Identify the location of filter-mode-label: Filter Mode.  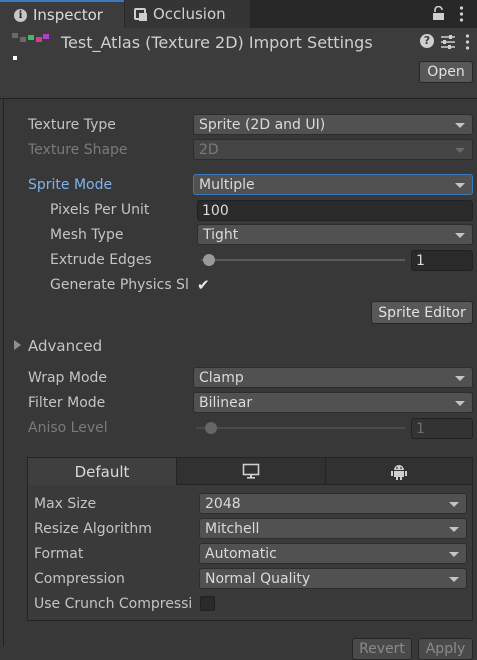
(67, 403).